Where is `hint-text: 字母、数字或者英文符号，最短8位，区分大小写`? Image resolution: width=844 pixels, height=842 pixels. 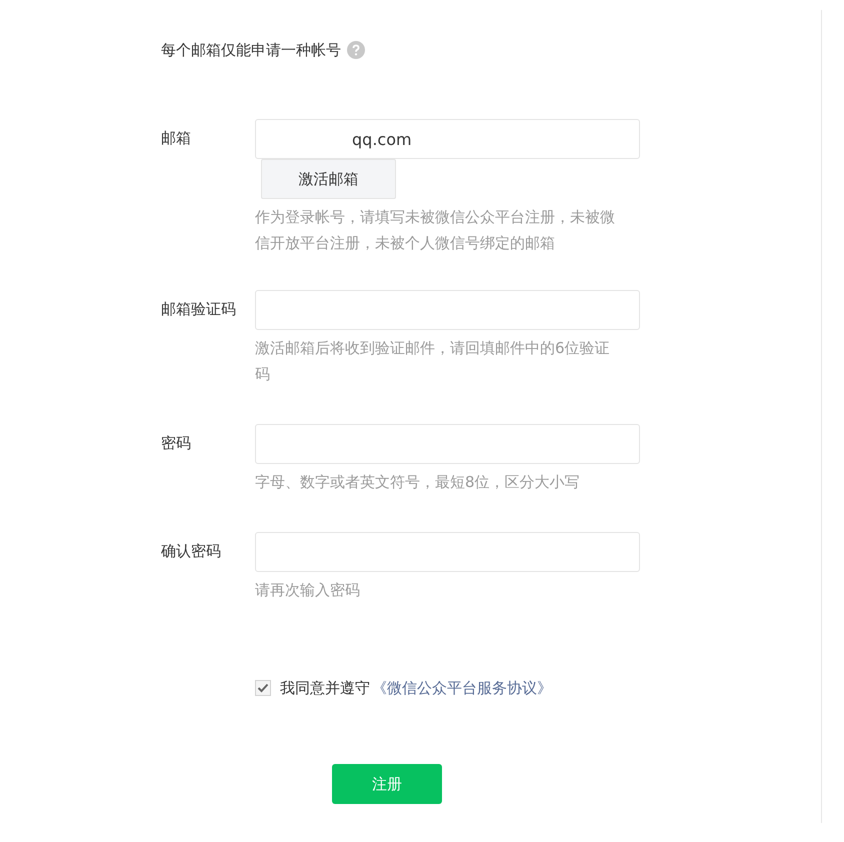
hint-text: 字母、数字或者英文符号，最短8位，区分大小写 is located at coordinates (418, 482).